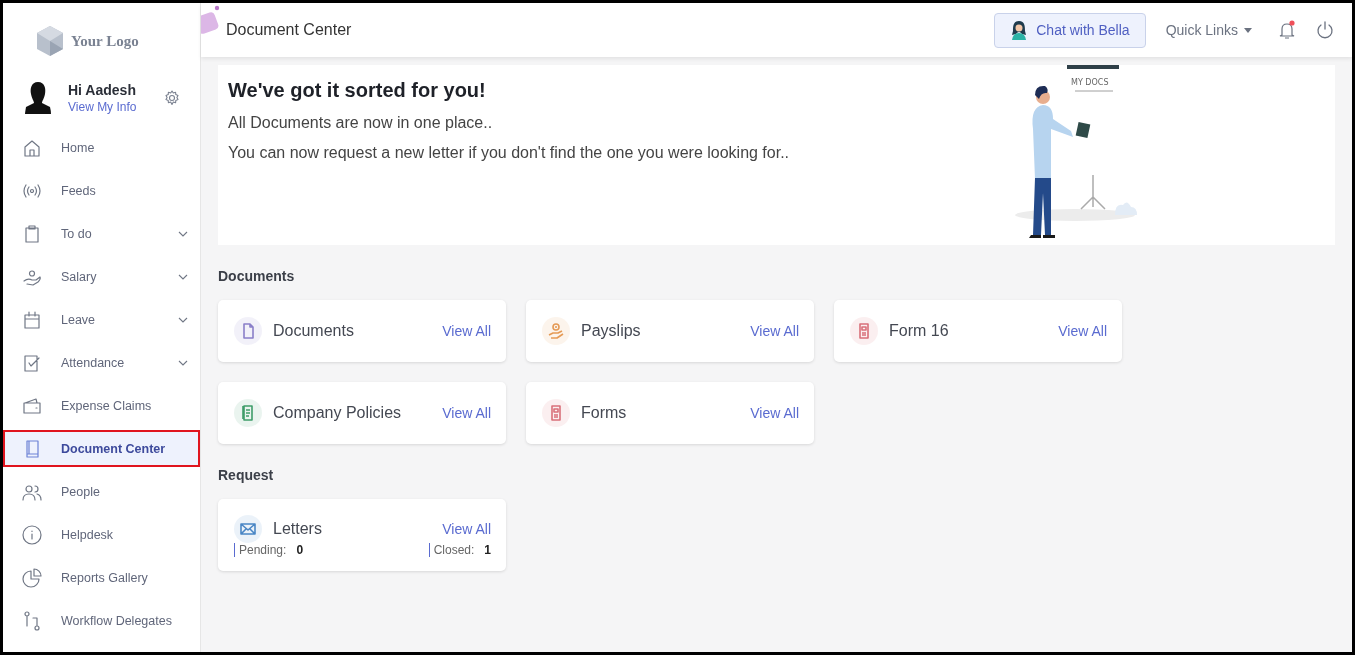 Image resolution: width=1355 pixels, height=655 pixels. Describe the element at coordinates (102, 90) in the screenshot. I see `user-greeting: Hi Aadesh` at that location.